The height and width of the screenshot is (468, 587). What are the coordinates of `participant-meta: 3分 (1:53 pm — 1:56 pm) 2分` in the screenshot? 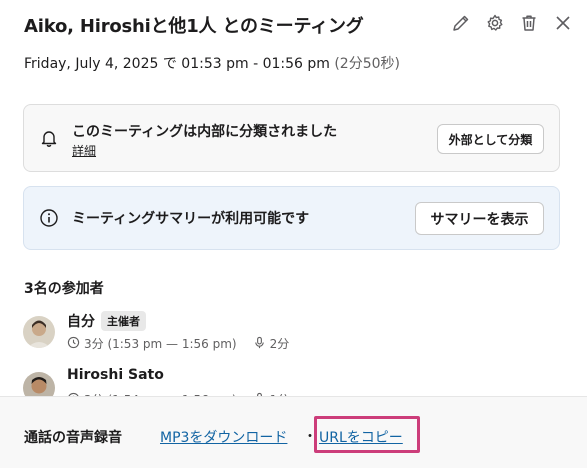 It's located at (178, 343).